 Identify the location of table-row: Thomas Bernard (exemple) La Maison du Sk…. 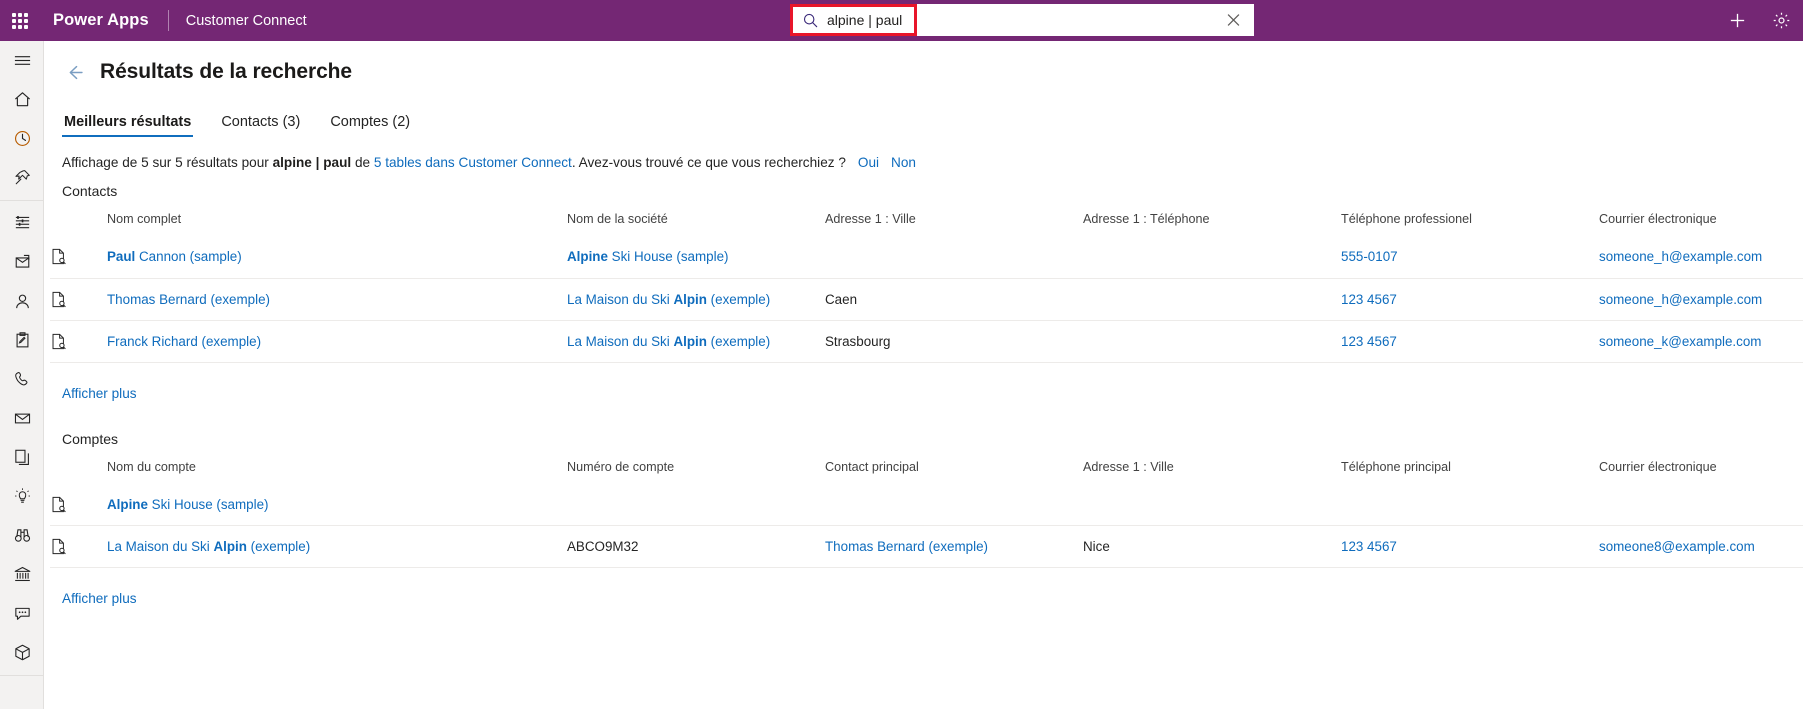
(926, 299).